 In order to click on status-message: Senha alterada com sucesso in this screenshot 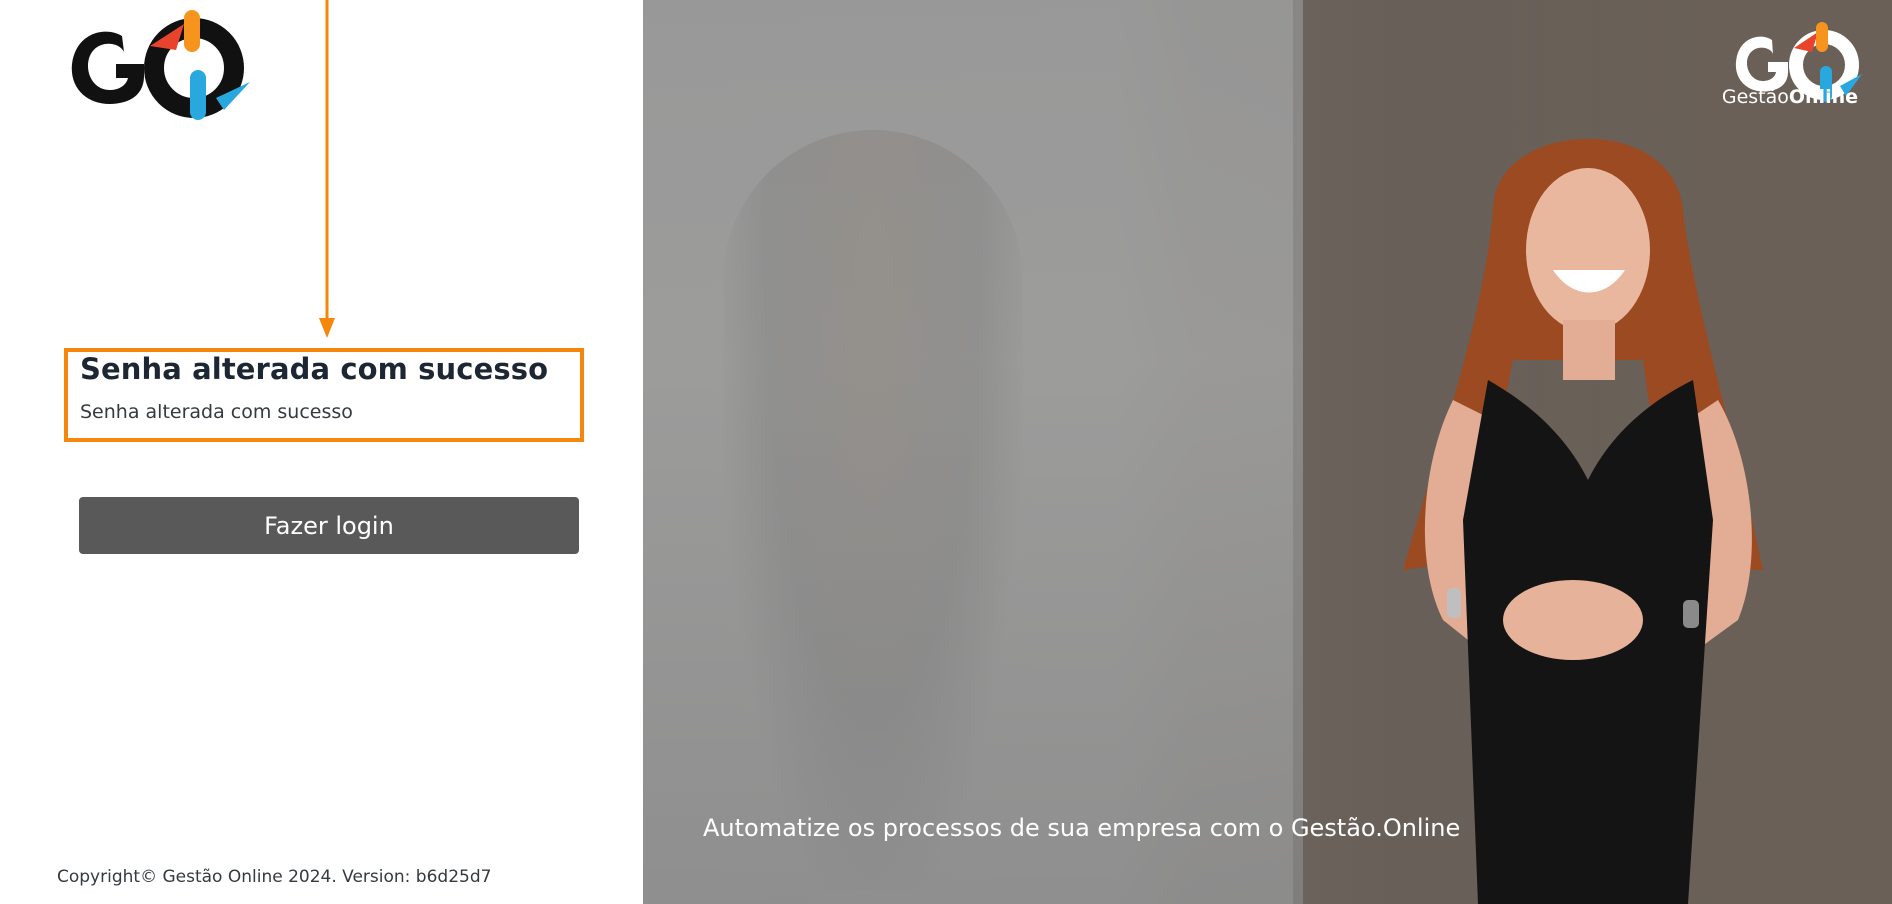, I will do `click(216, 412)`.